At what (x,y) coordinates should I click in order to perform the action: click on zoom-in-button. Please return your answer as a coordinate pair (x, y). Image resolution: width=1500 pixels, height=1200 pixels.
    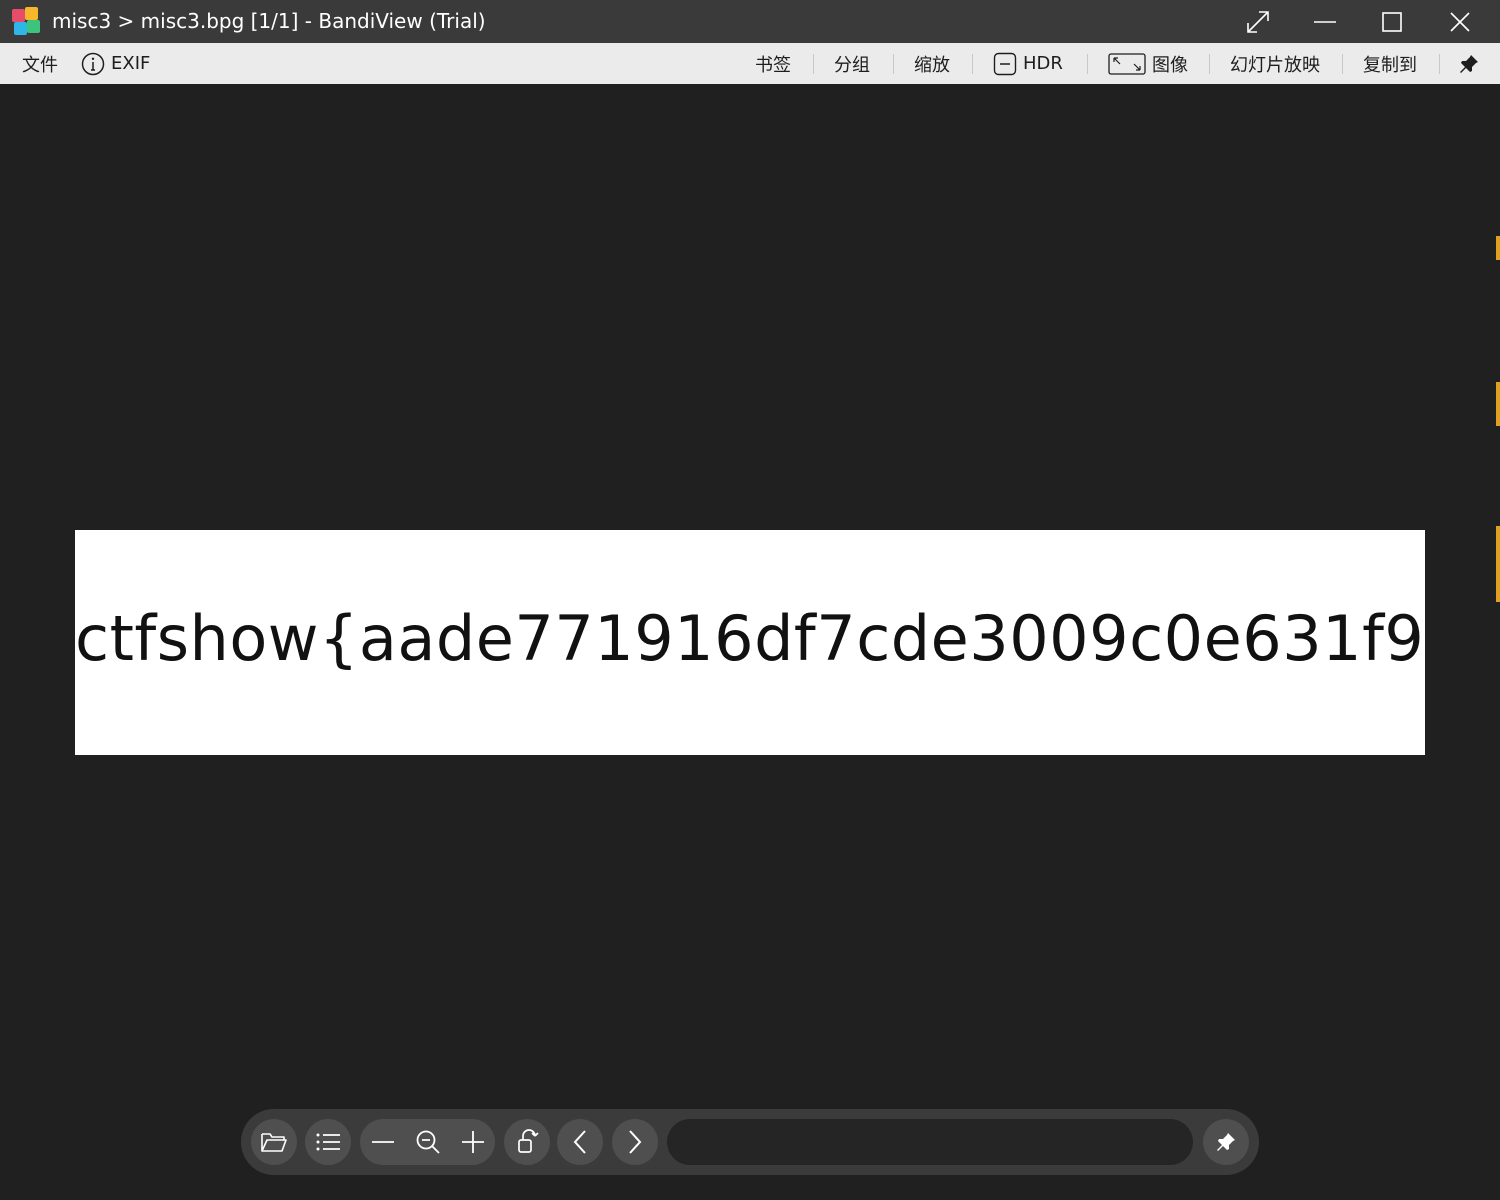
    Looking at the image, I should click on (472, 1142).